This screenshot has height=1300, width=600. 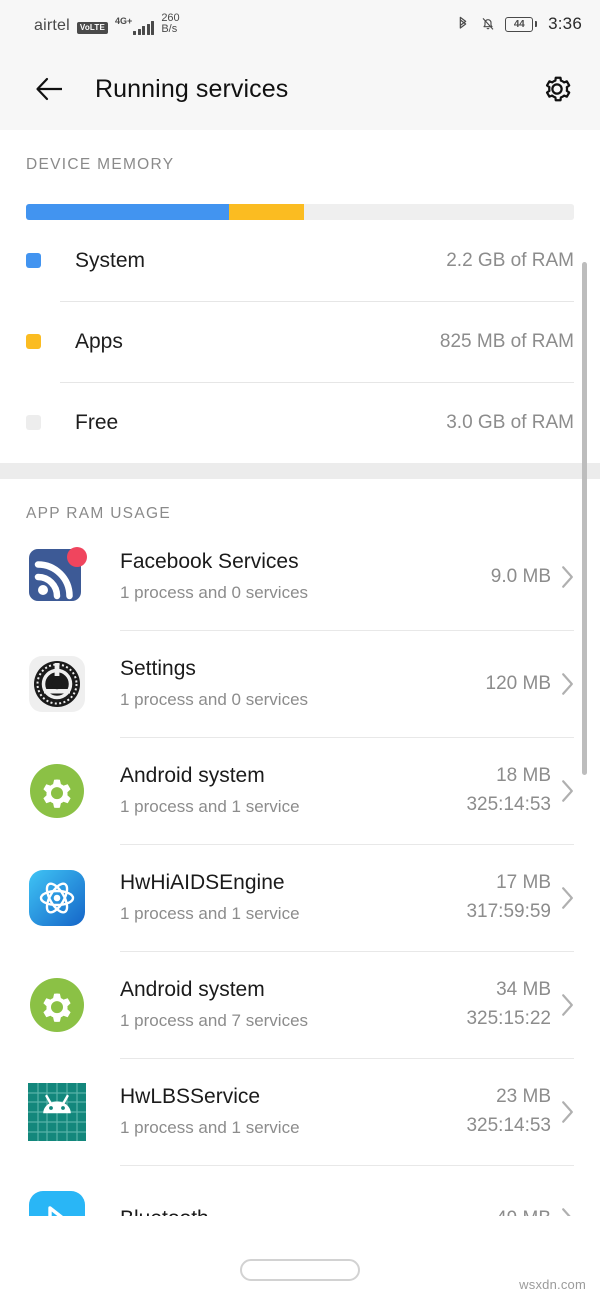 I want to click on list-bottom-mask, so click(x=300, y=1228).